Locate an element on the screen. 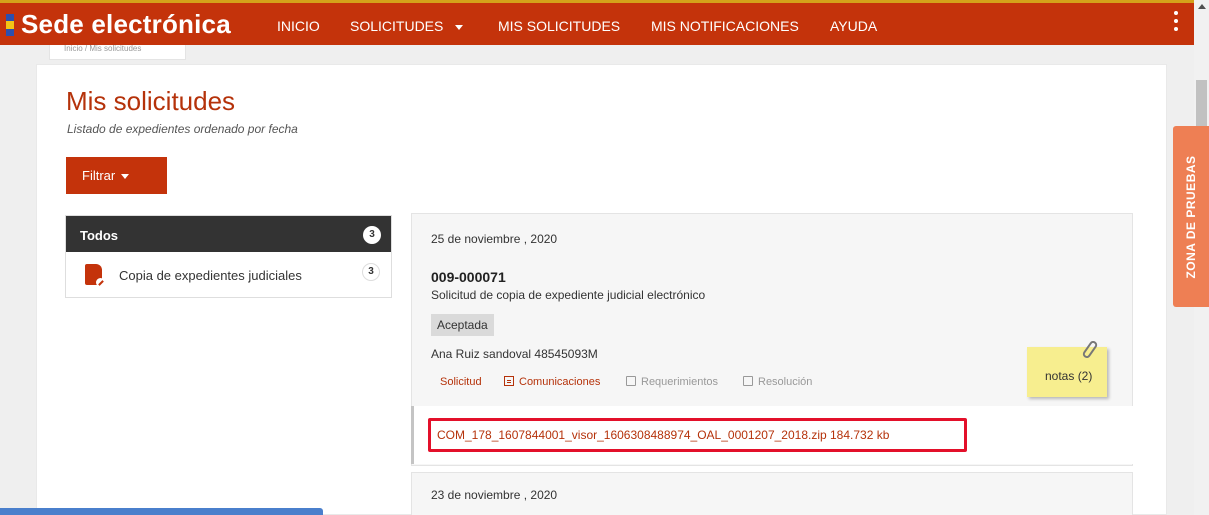  filter-all-label: Todos is located at coordinates (99, 235).